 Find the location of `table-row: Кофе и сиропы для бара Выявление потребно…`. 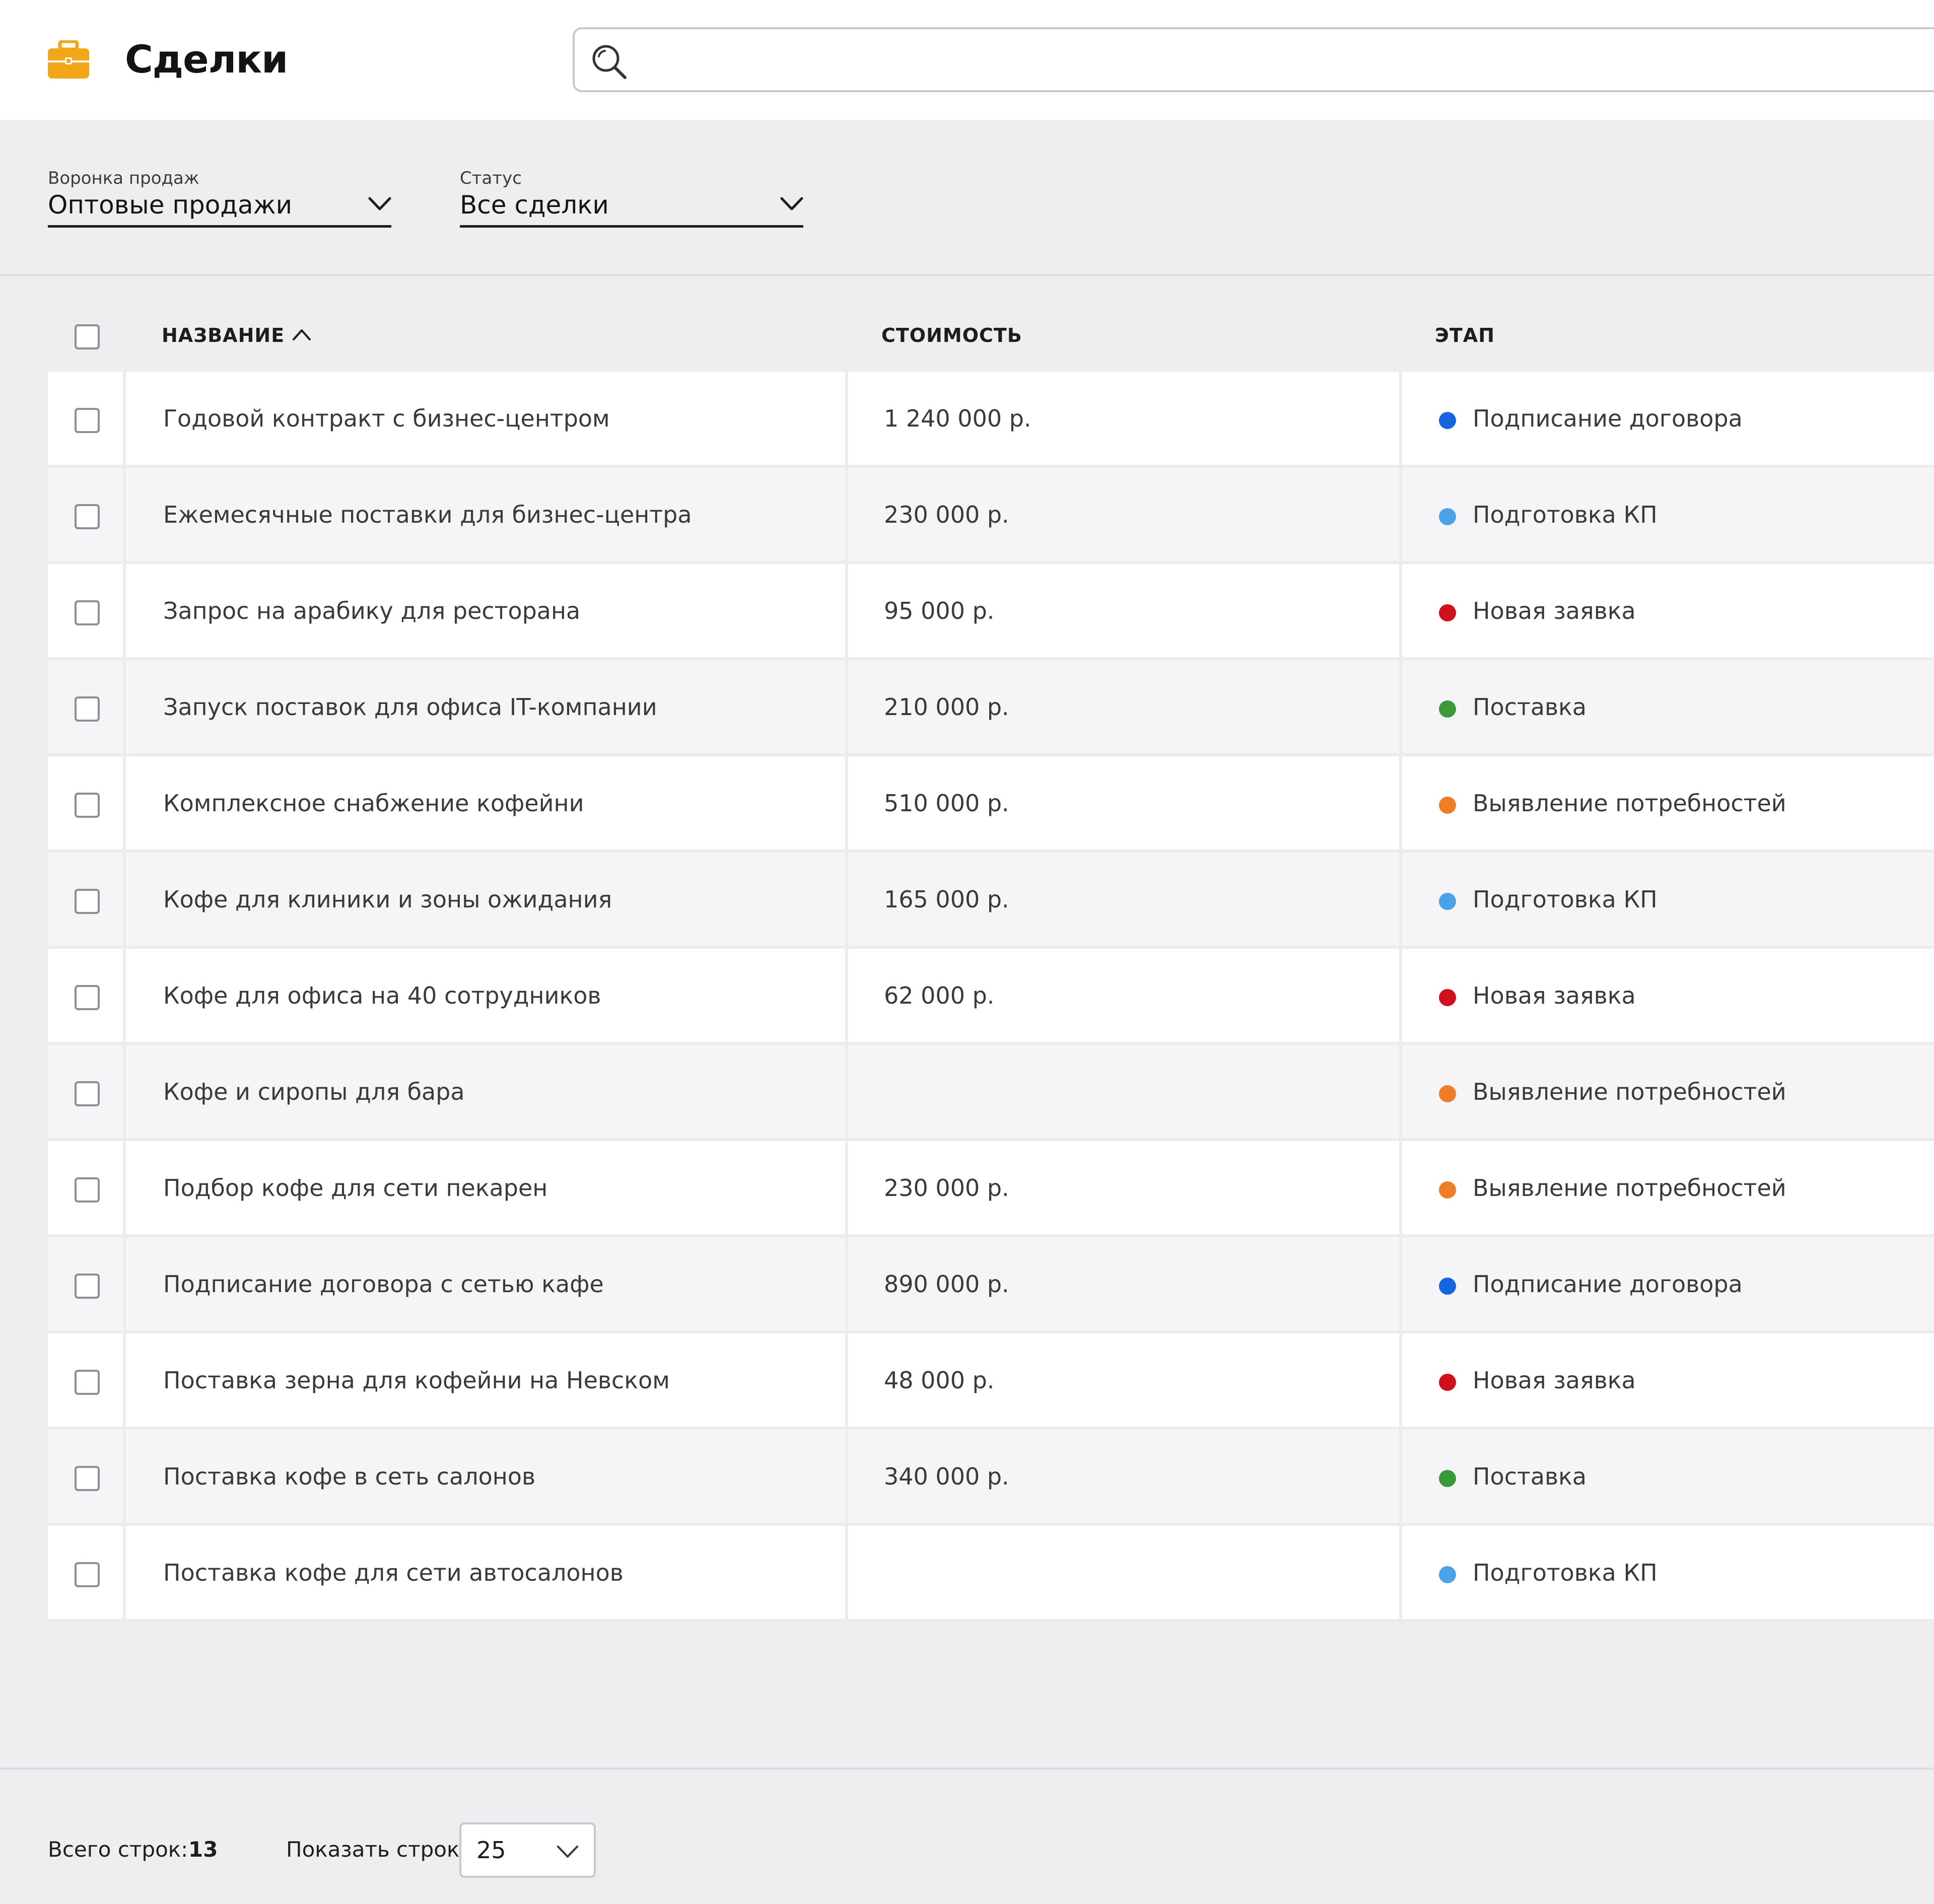

table-row: Кофе и сиропы для бара Выявление потребно… is located at coordinates (991, 1093).